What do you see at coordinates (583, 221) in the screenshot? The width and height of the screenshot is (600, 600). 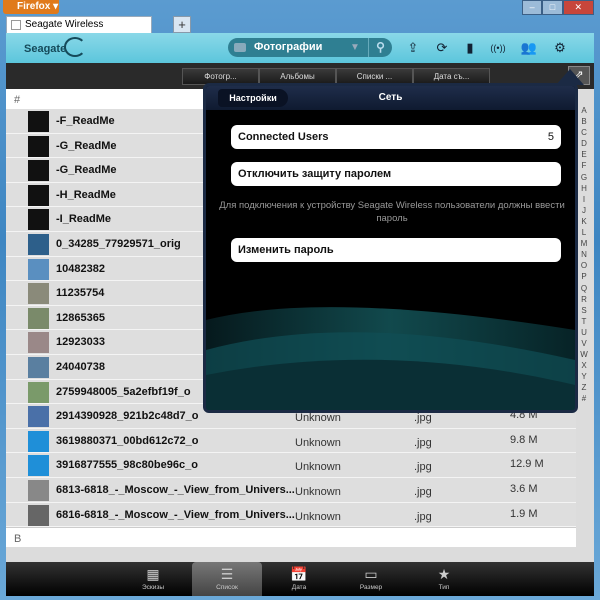 I see `alphabet-letter: K` at bounding box center [583, 221].